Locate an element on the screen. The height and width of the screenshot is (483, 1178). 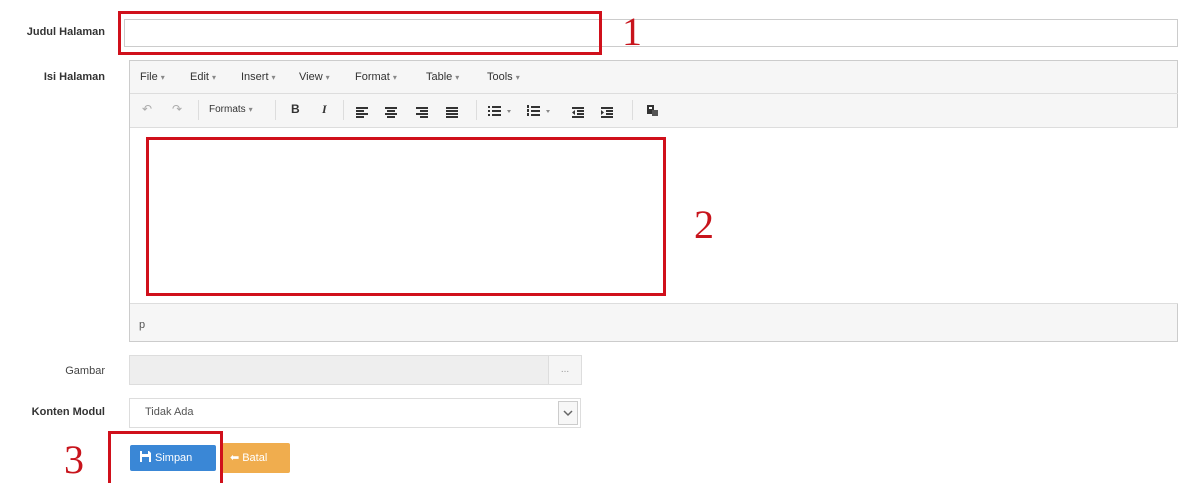
batal-label: Batal is located at coordinates (255, 458).